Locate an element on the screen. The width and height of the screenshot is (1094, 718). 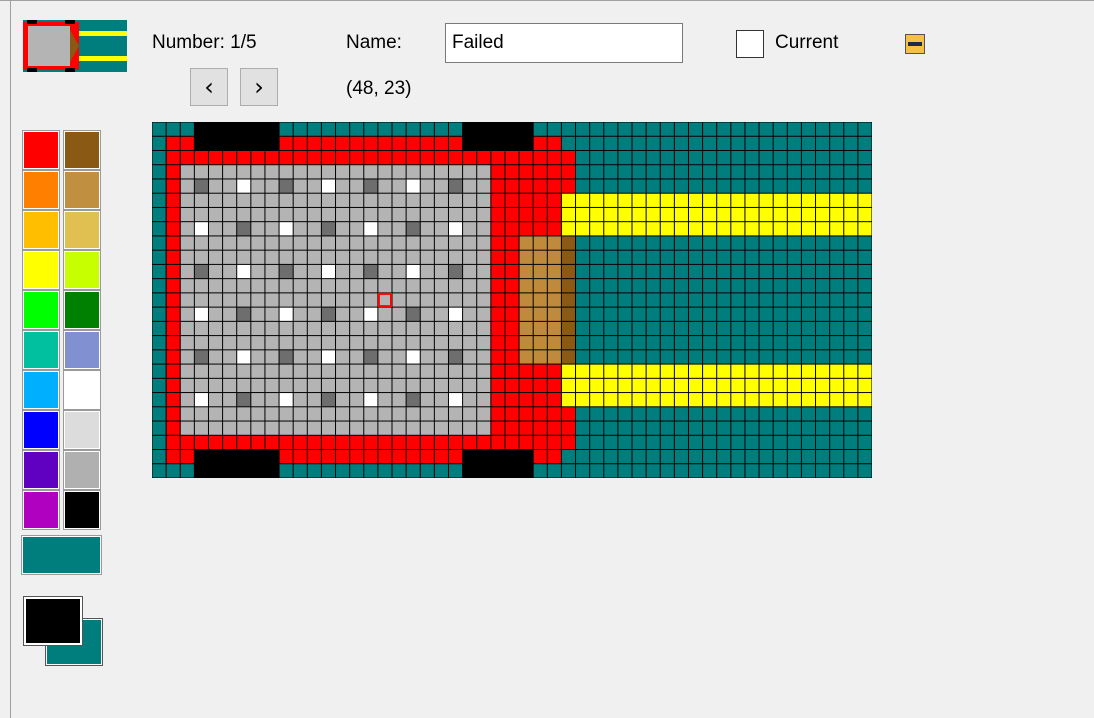
transparent-color-swatch is located at coordinates (61, 555).